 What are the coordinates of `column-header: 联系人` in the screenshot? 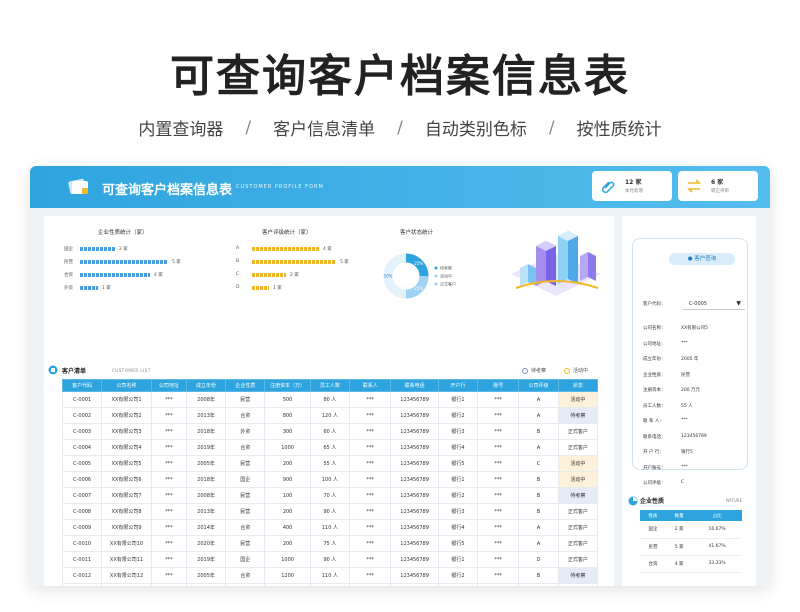 It's located at (370, 385).